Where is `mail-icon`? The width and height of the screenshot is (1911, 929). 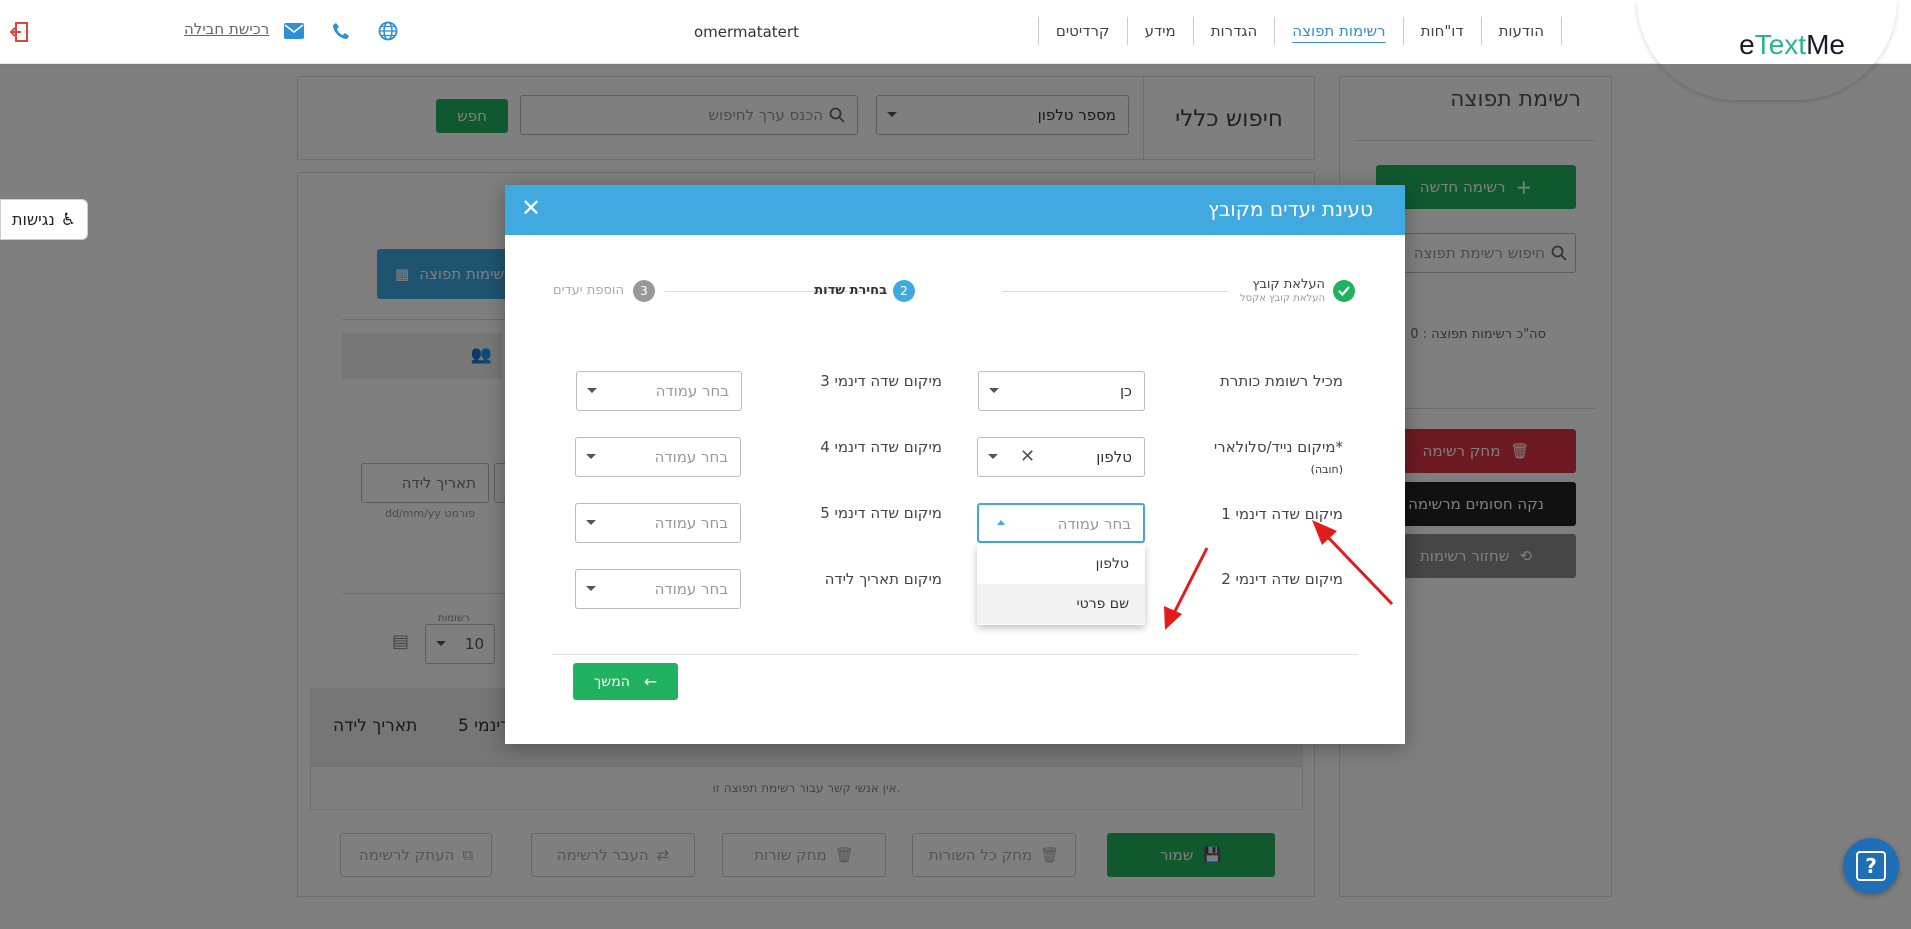
mail-icon is located at coordinates (294, 31).